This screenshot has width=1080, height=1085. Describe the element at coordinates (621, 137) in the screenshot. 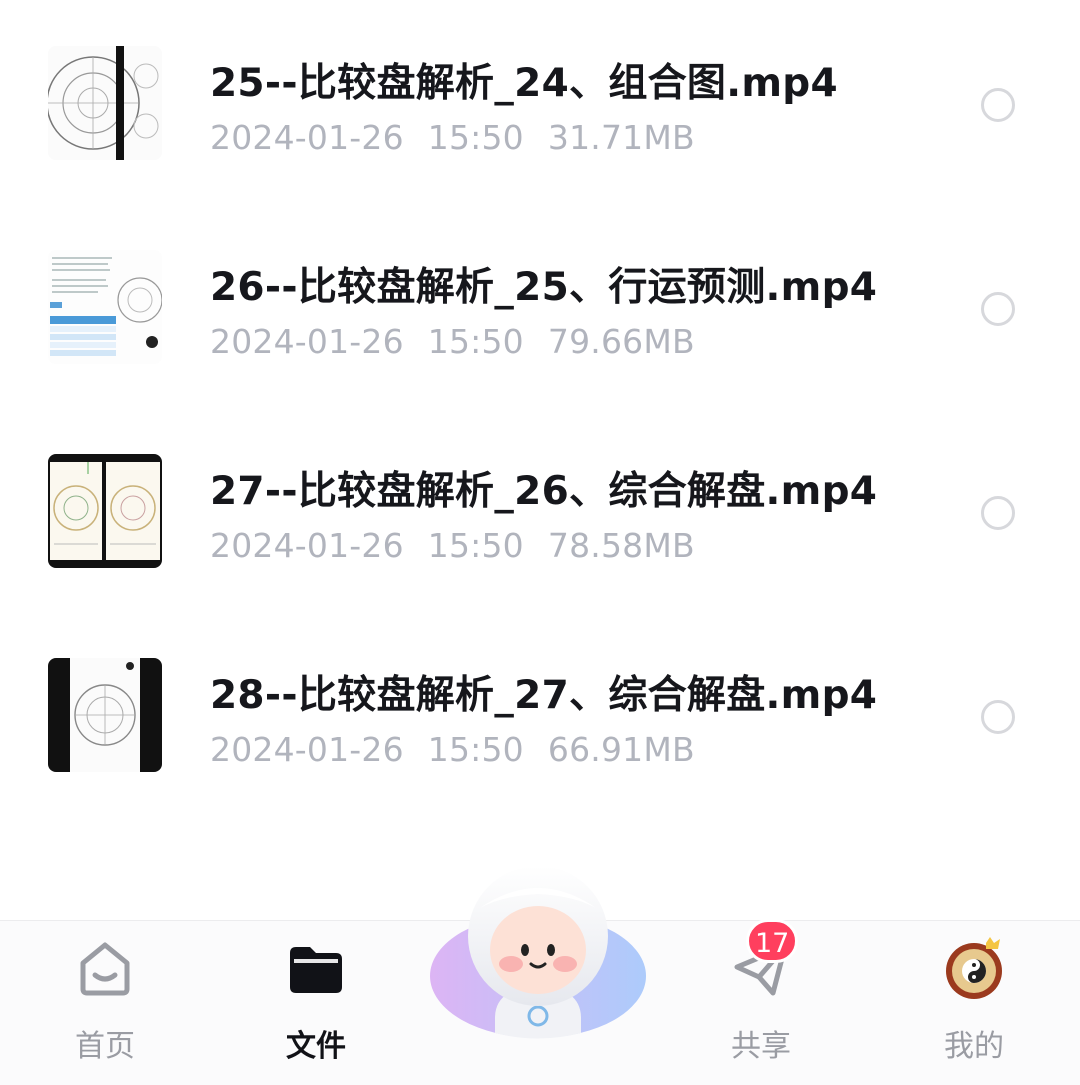

I see `file-size: 31.71MB` at that location.